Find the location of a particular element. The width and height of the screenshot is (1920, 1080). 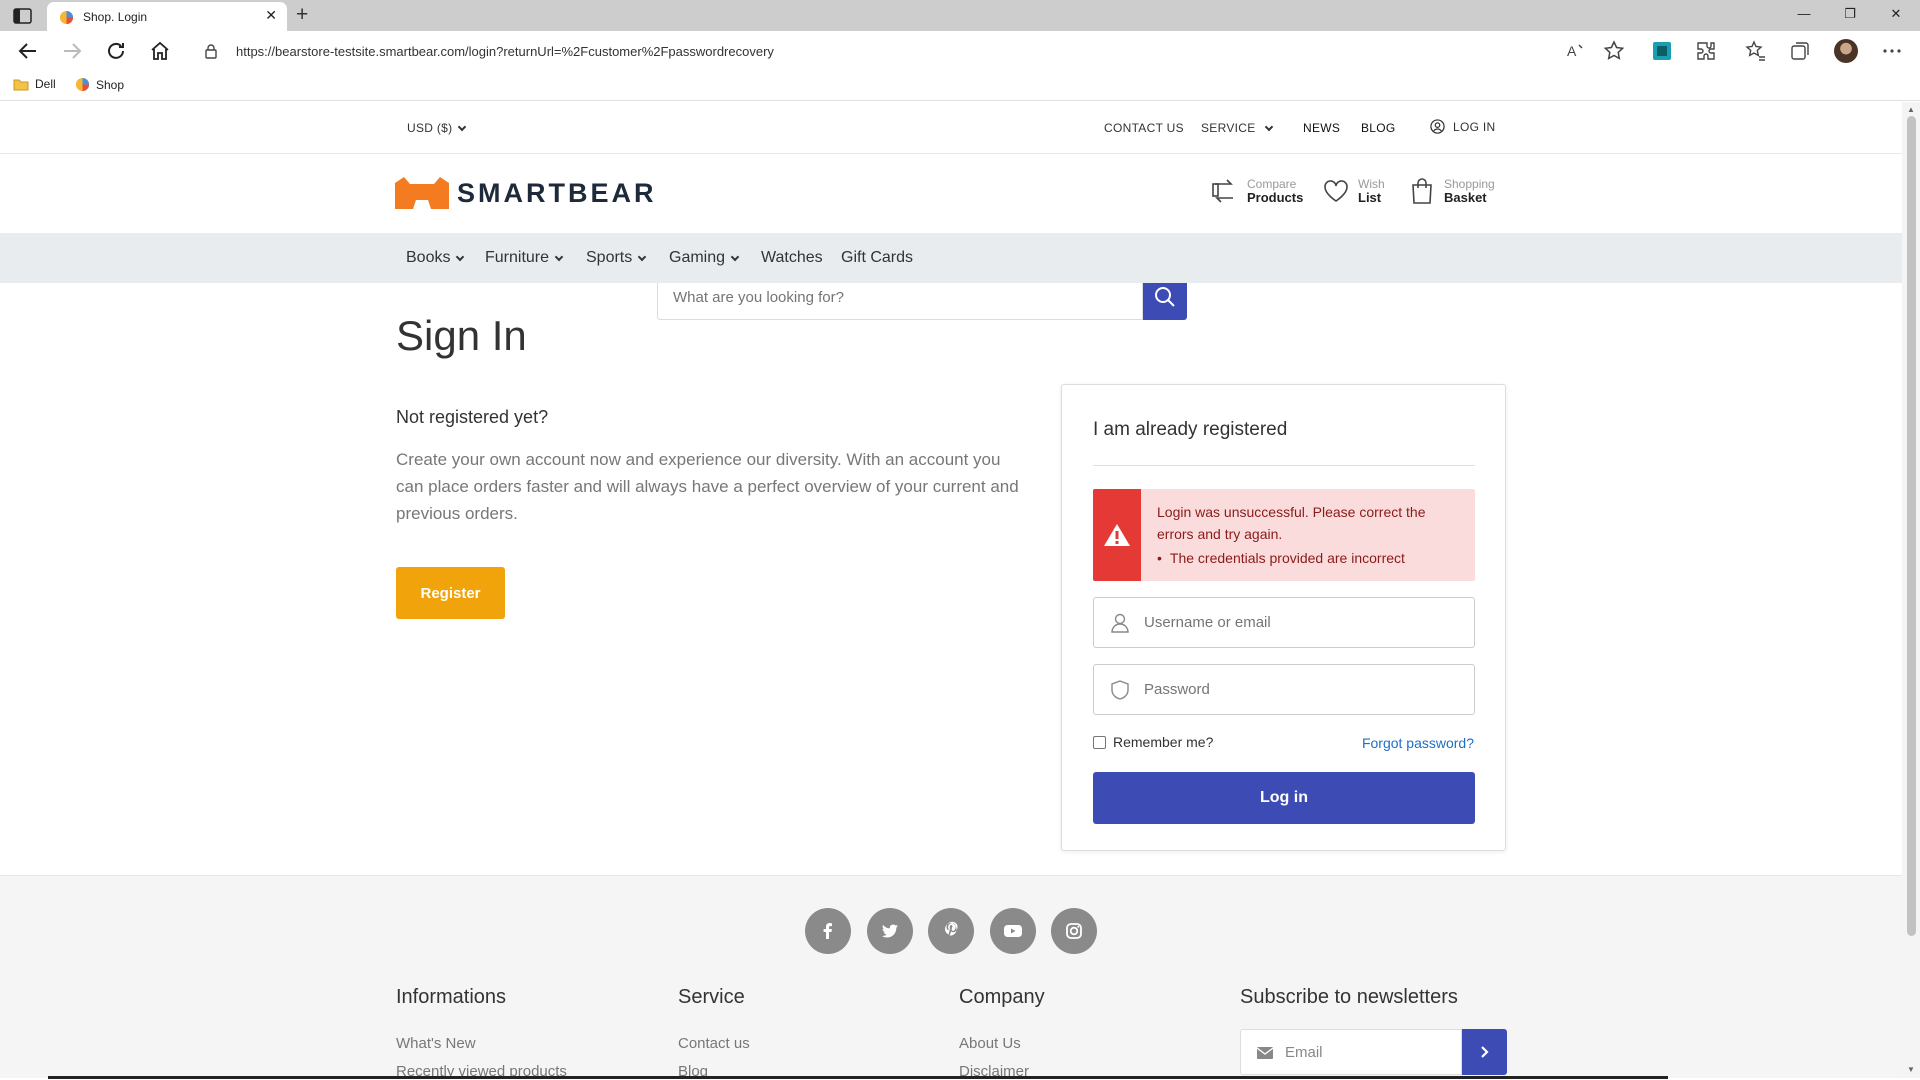

shopping-bag-icon is located at coordinates (1422, 191).